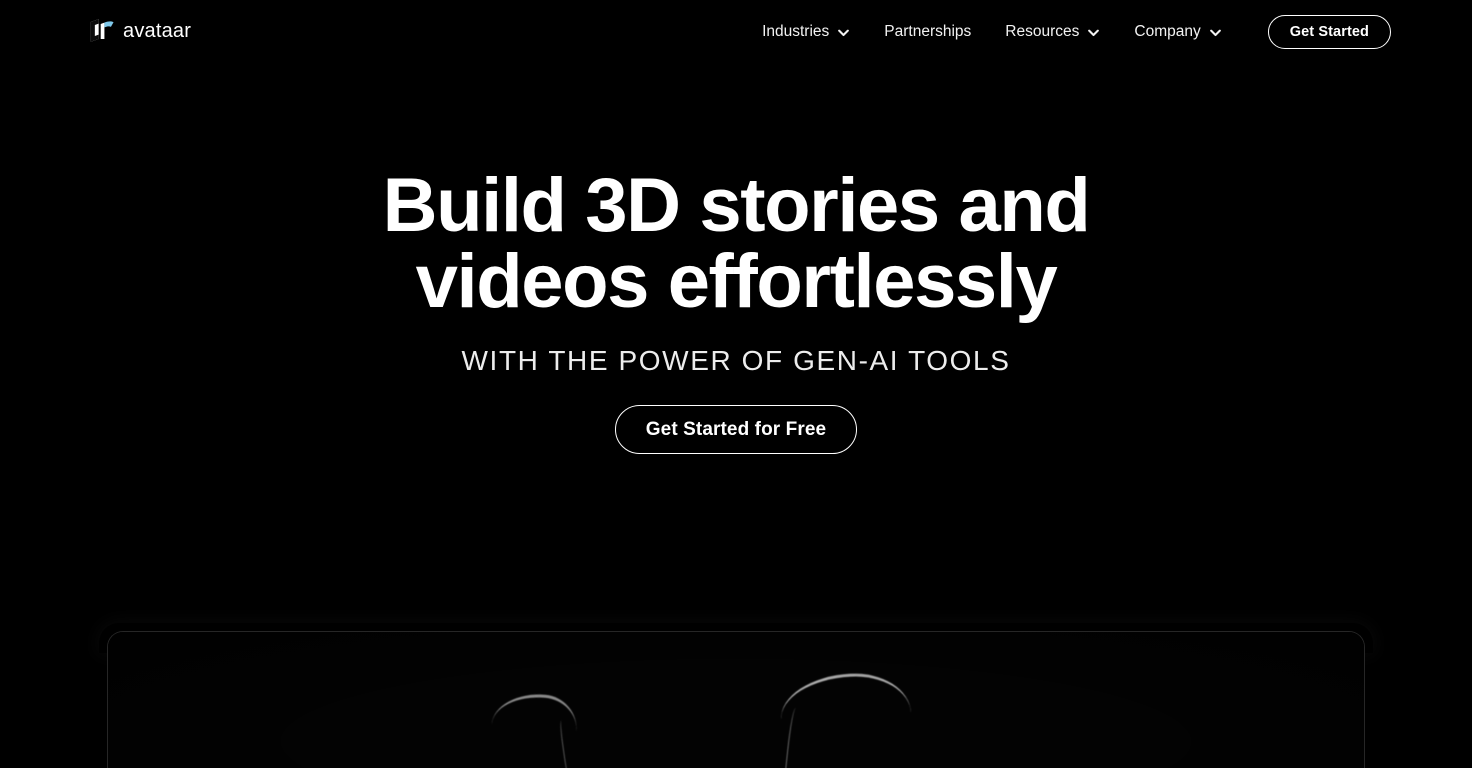  I want to click on brand-logo-link: avataar, so click(139, 31).